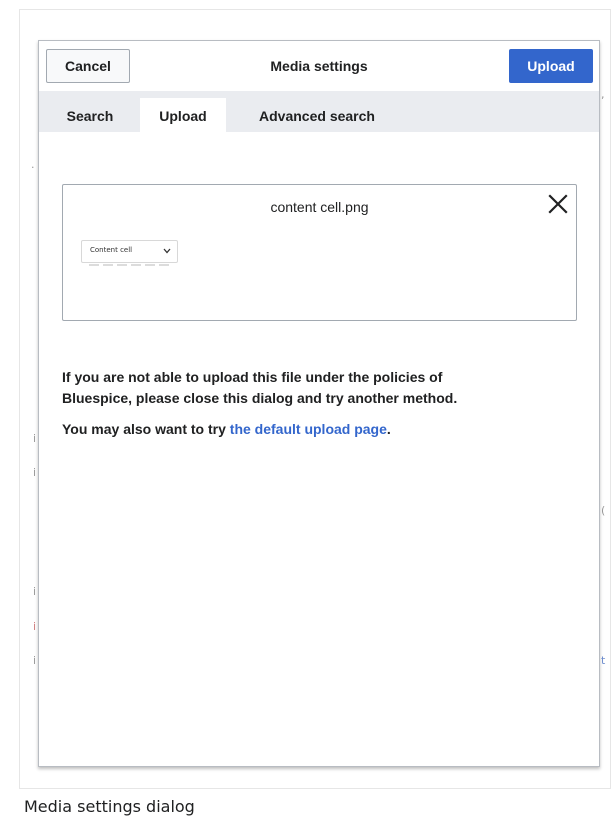 The height and width of the screenshot is (827, 614). Describe the element at coordinates (109, 806) in the screenshot. I see `figure-caption: Media settings dialog` at that location.